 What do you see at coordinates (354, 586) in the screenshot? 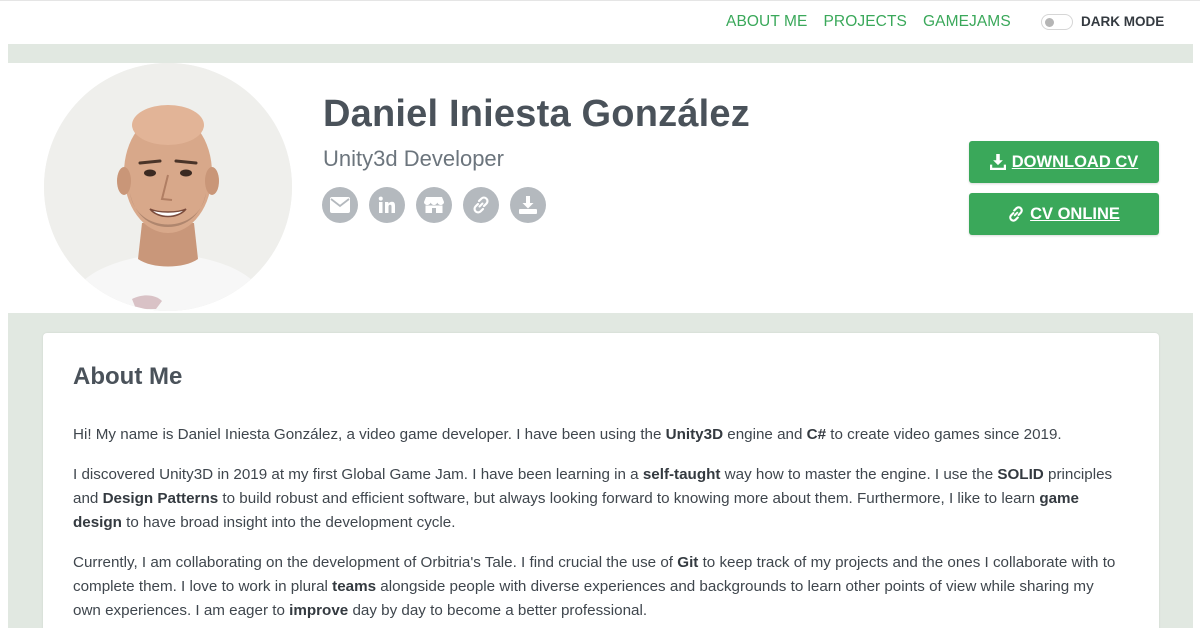
I see `emphasis-text: teams` at bounding box center [354, 586].